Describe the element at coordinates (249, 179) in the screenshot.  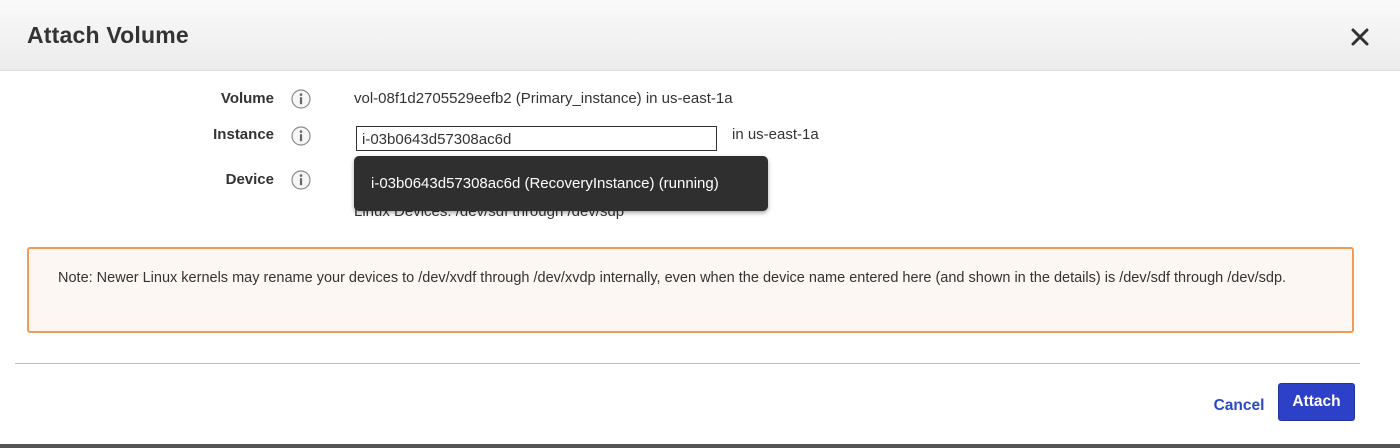
I see `device-label: Device` at that location.